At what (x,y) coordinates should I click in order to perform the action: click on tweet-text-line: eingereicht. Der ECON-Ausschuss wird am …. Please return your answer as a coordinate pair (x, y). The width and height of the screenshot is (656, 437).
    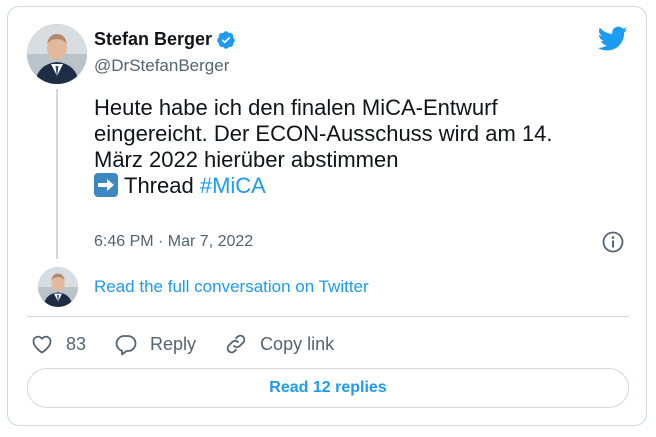
    Looking at the image, I should click on (323, 133).